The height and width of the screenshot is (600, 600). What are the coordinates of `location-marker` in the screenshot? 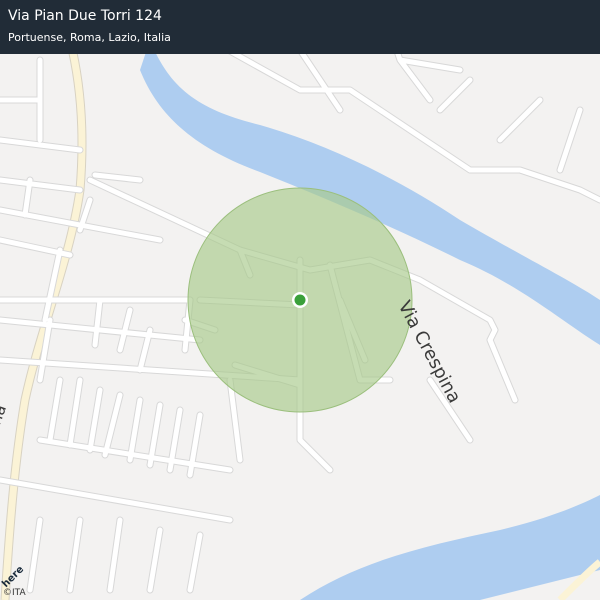 It's located at (300, 300).